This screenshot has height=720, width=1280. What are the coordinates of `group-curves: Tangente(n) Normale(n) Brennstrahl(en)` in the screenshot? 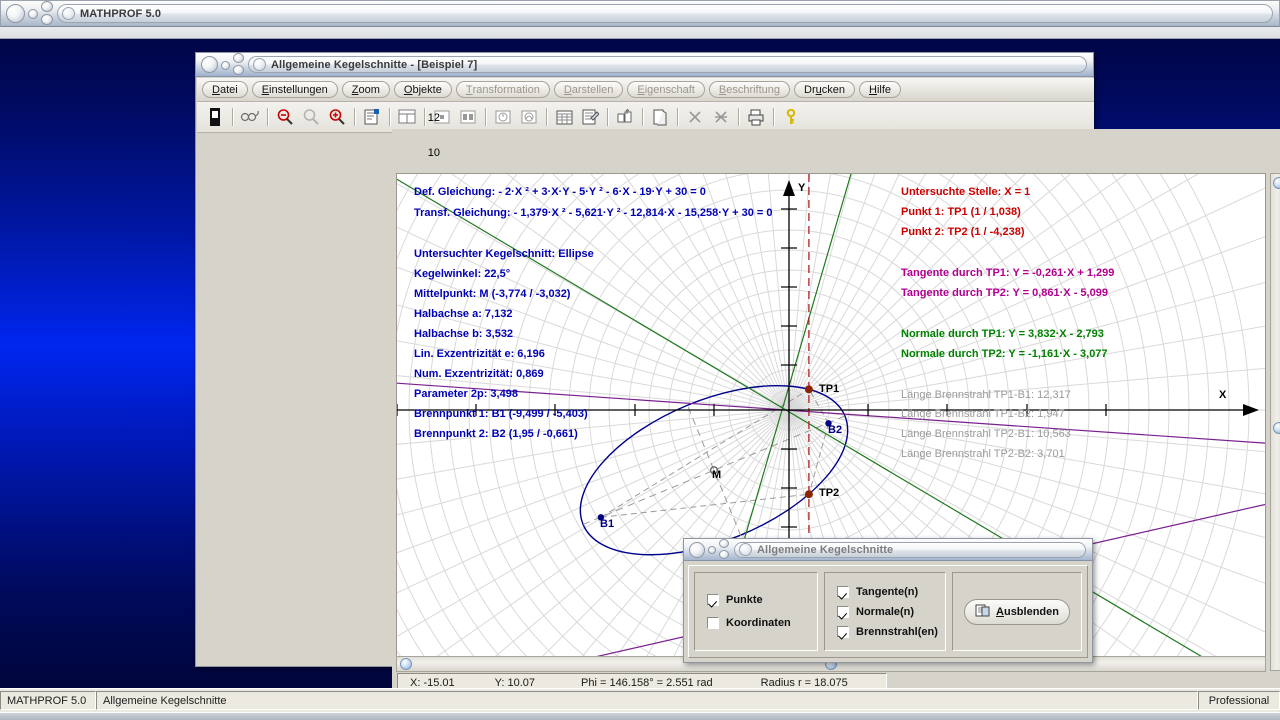 It's located at (885, 611).